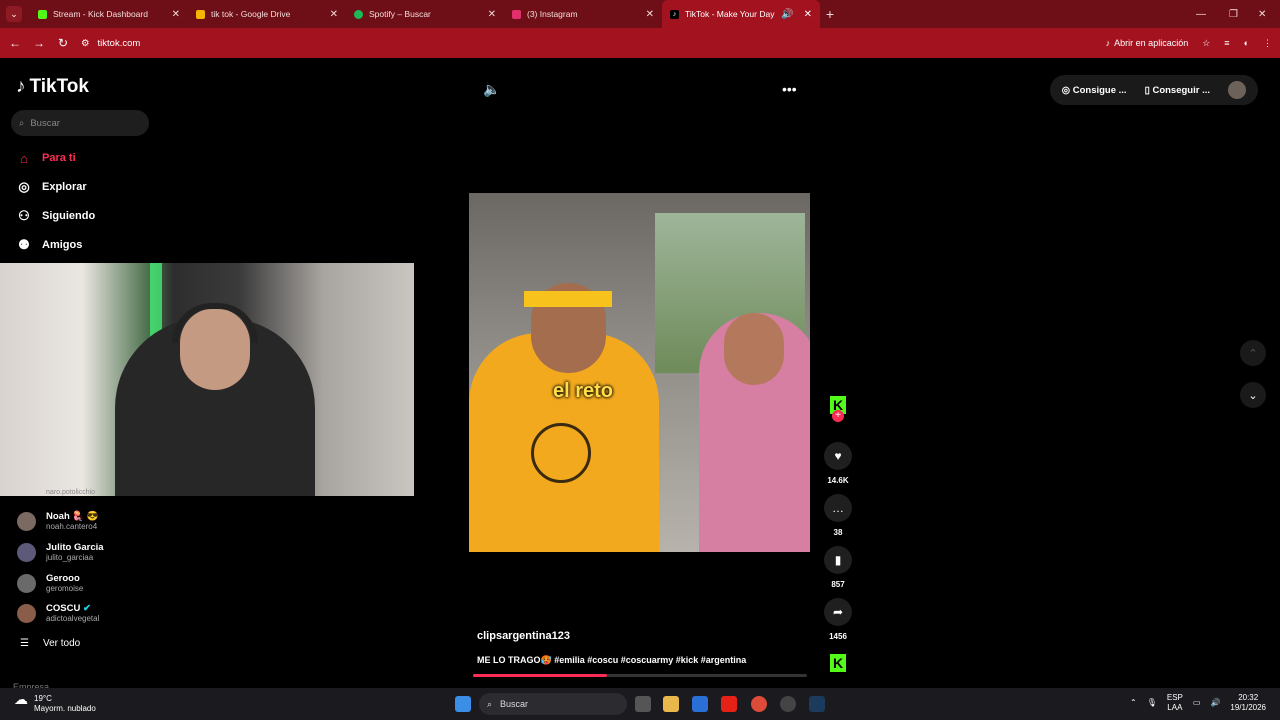 The width and height of the screenshot is (1280, 720). What do you see at coordinates (729, 704) in the screenshot?
I see `youtube-icon` at bounding box center [729, 704].